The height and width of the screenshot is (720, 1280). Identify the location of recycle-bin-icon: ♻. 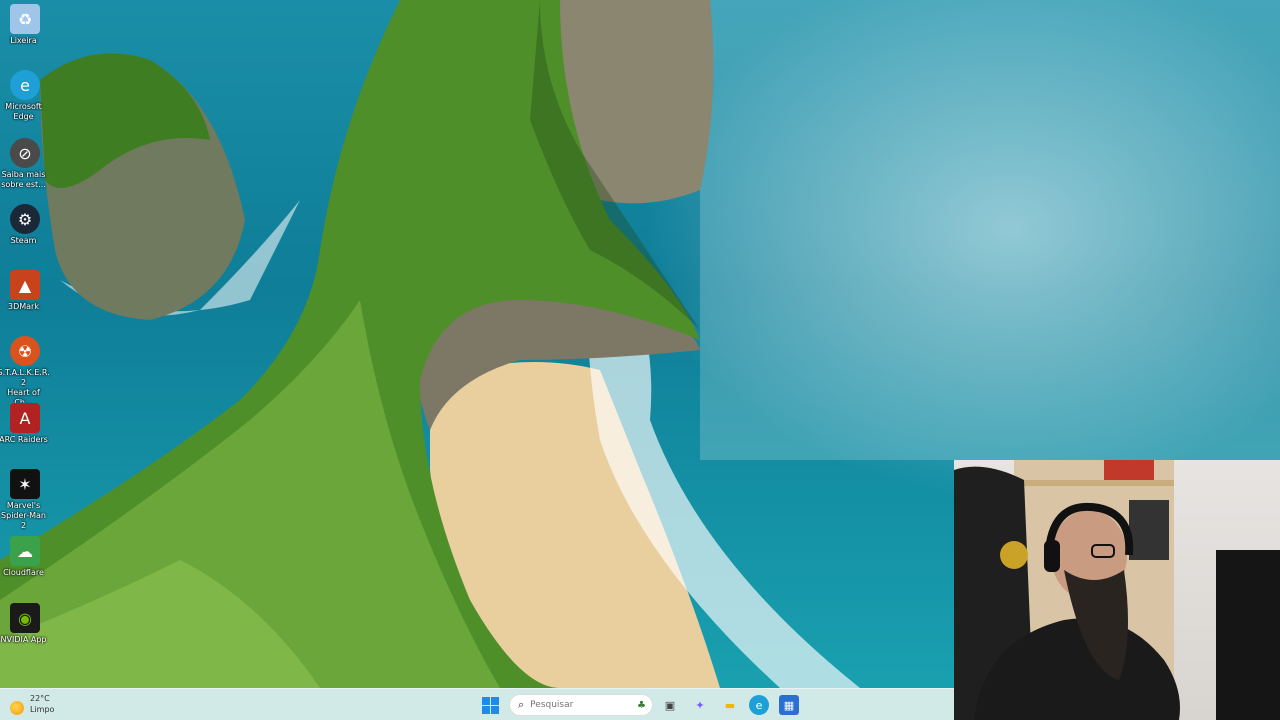
(25, 19).